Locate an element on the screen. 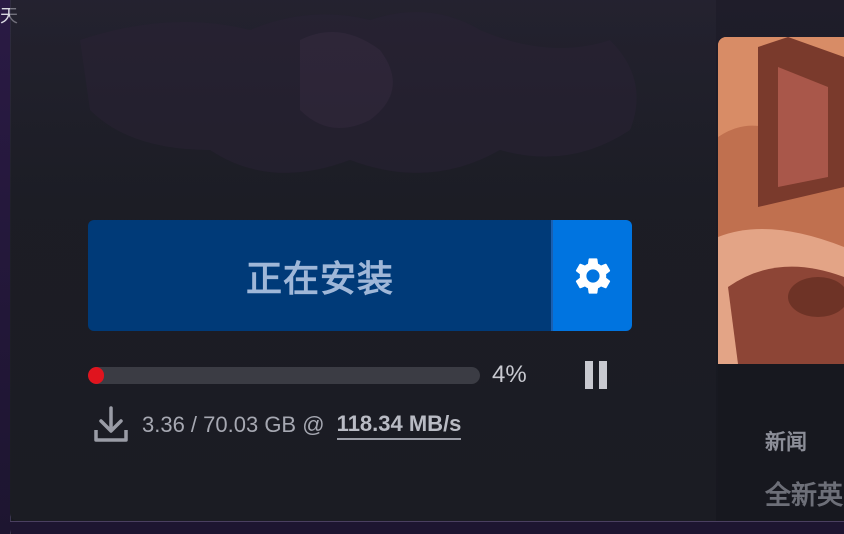 The height and width of the screenshot is (534, 844). download-icon is located at coordinates (111, 424).